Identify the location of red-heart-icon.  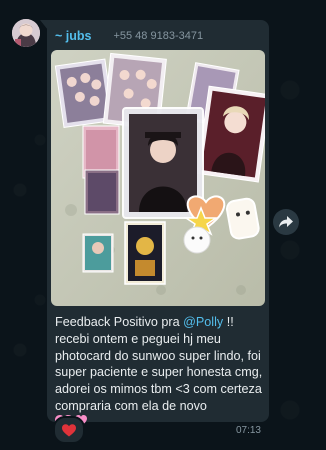
(69, 429).